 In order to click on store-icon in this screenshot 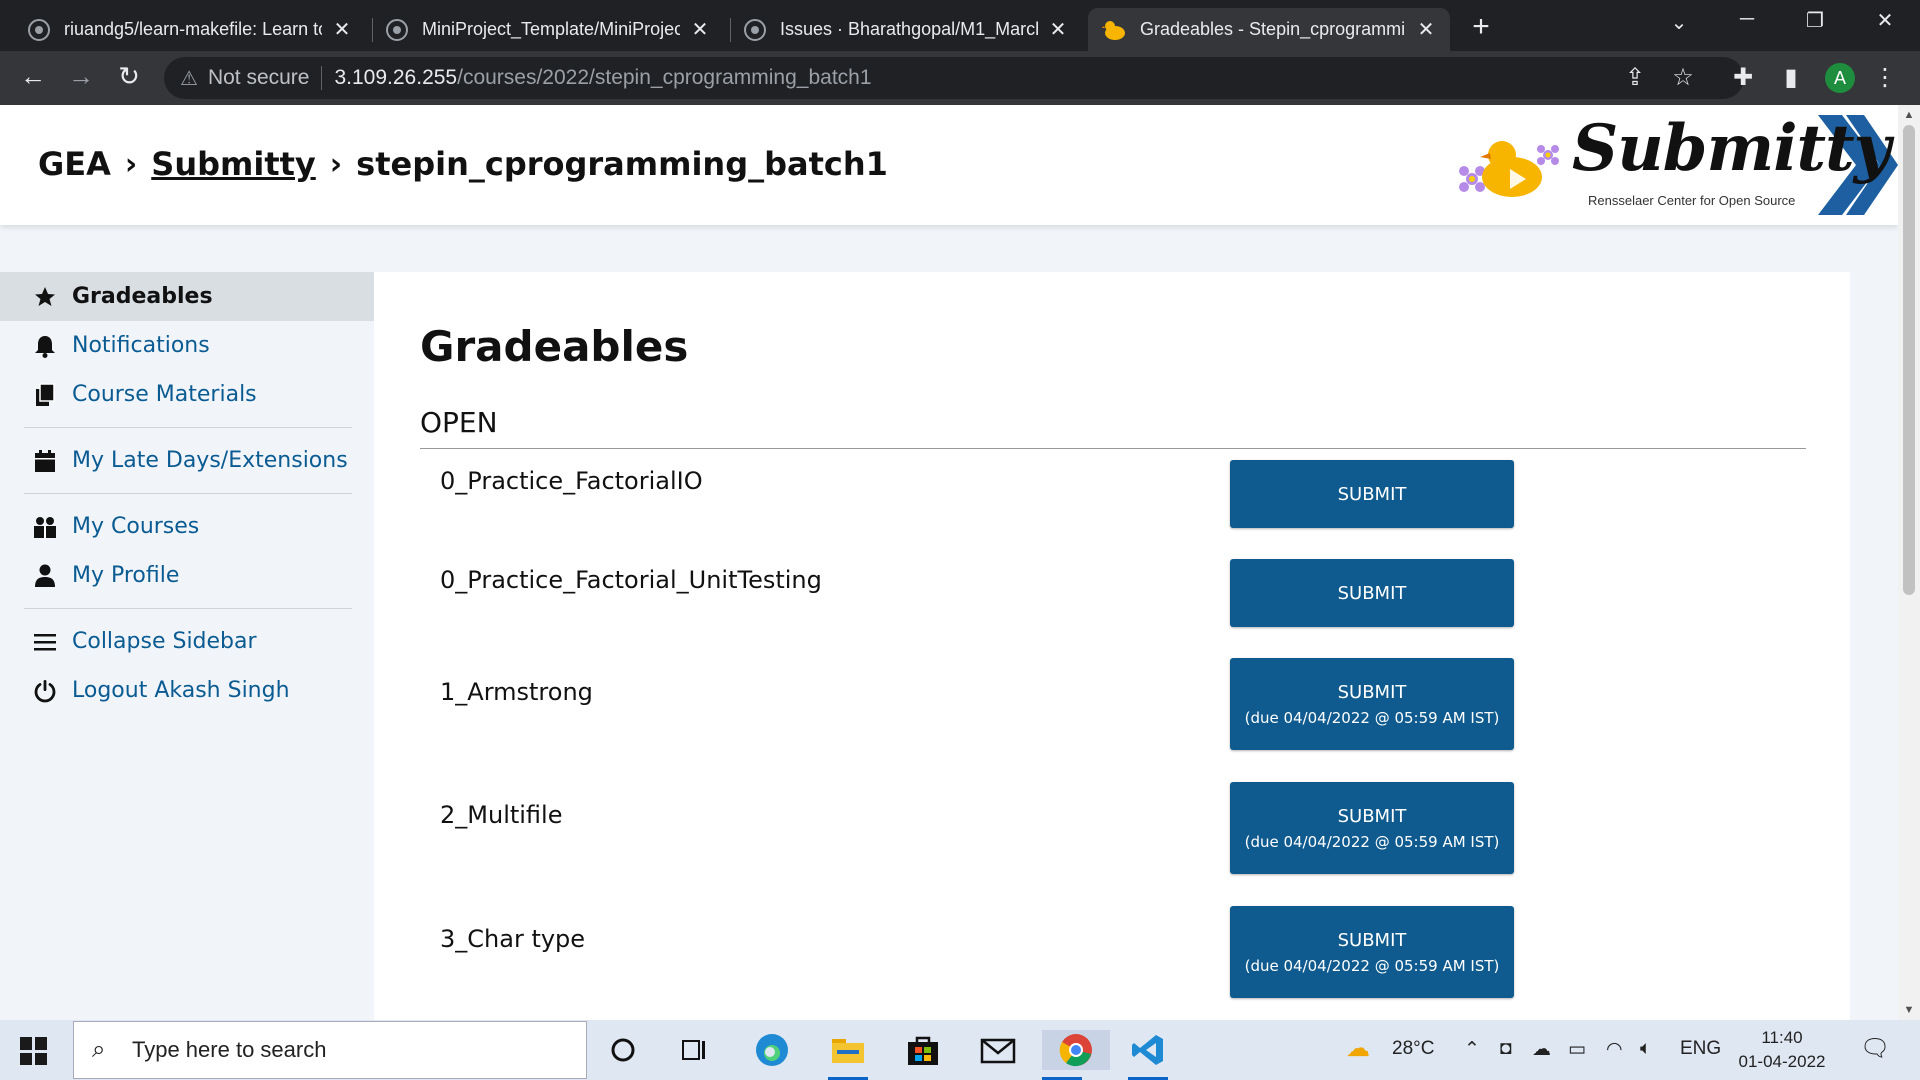, I will do `click(923, 1050)`.